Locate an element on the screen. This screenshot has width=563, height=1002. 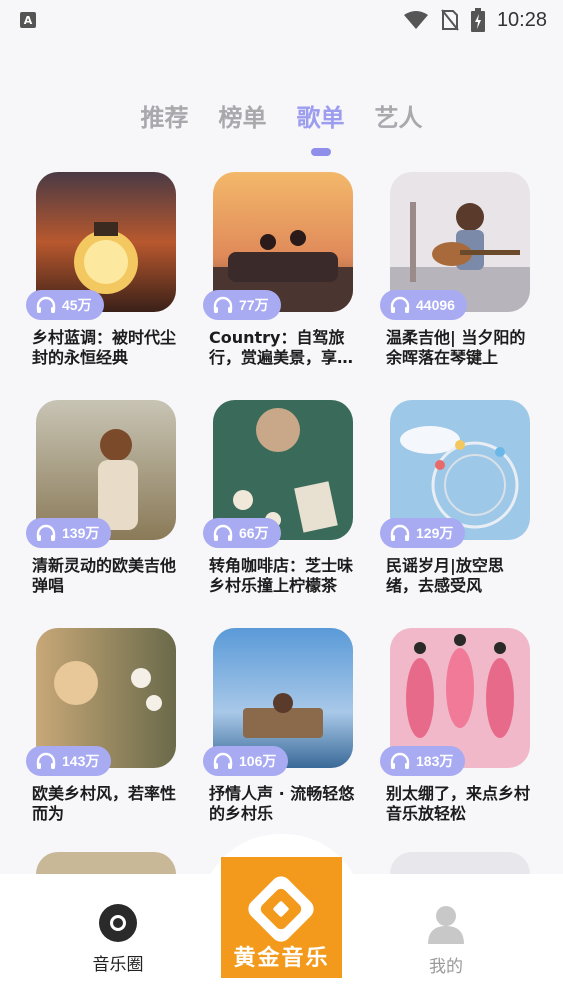
logo-text: 黄金音乐 is located at coordinates (281, 958).